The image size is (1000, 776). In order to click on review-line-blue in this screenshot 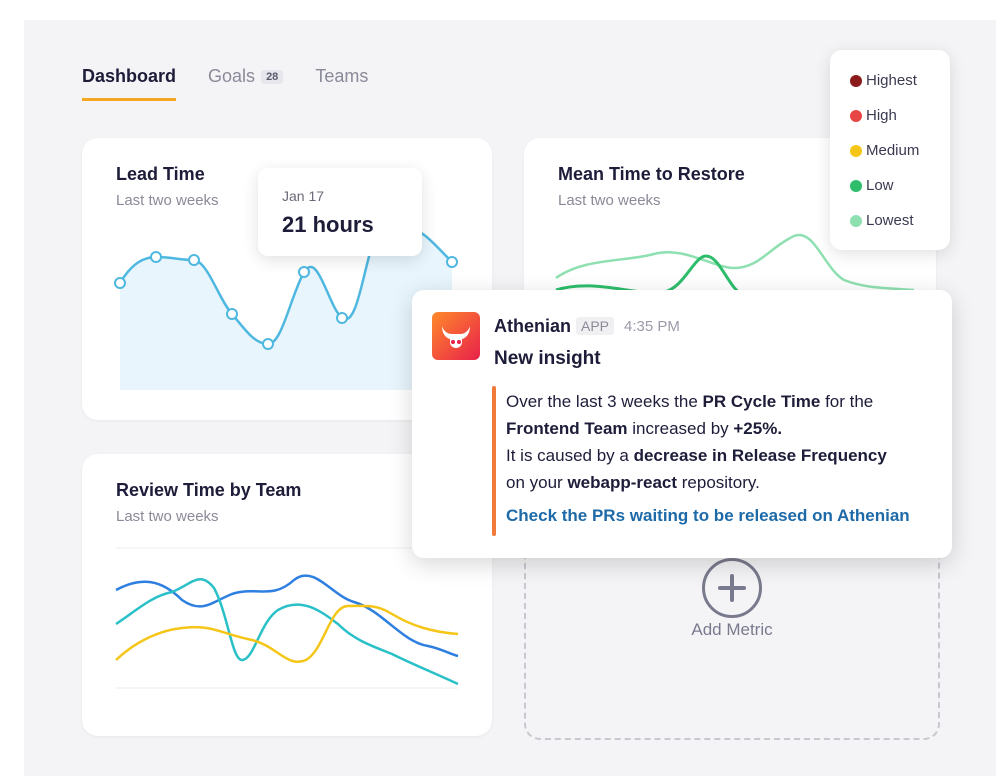, I will do `click(287, 616)`.